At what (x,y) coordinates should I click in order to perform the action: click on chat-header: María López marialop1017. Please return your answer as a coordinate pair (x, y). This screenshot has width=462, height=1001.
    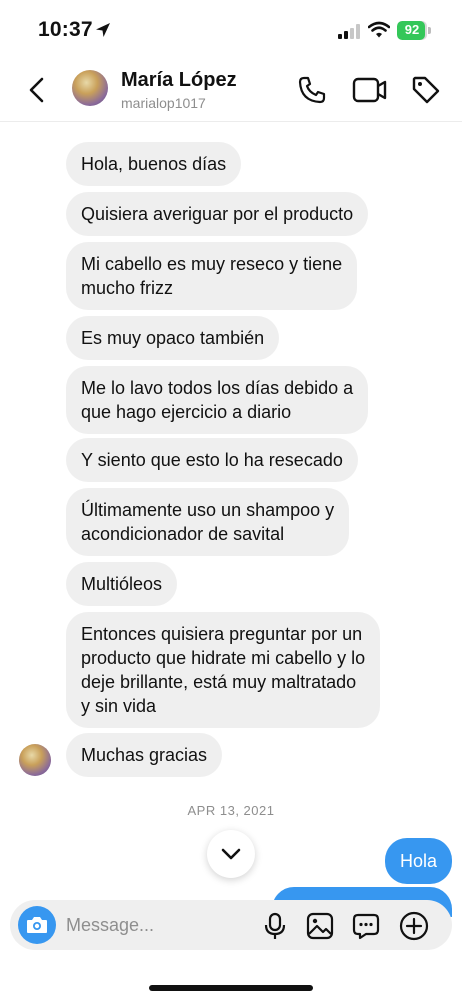
    Looking at the image, I should click on (231, 90).